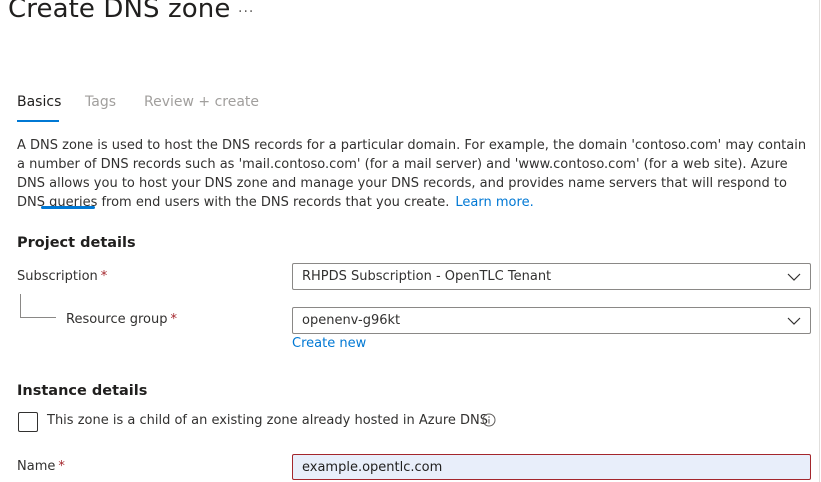 The height and width of the screenshot is (482, 821). Describe the element at coordinates (20, 305) in the screenshot. I see `tree-connector-vertical` at that location.